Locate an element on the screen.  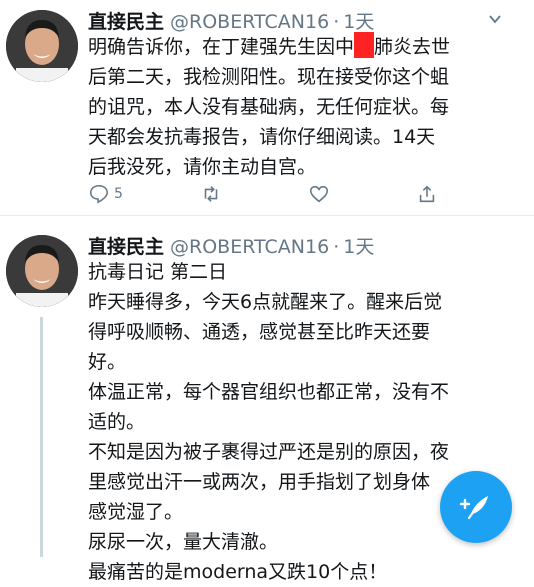
reply-count: 5 is located at coordinates (118, 194).